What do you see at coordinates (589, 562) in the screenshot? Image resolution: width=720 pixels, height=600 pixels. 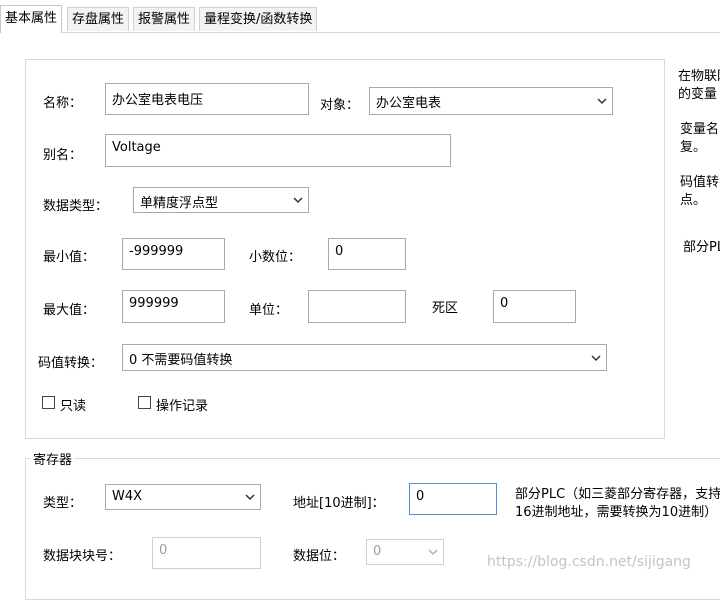 I see `watermark-text: https://blog.csdn.net/sijigang` at bounding box center [589, 562].